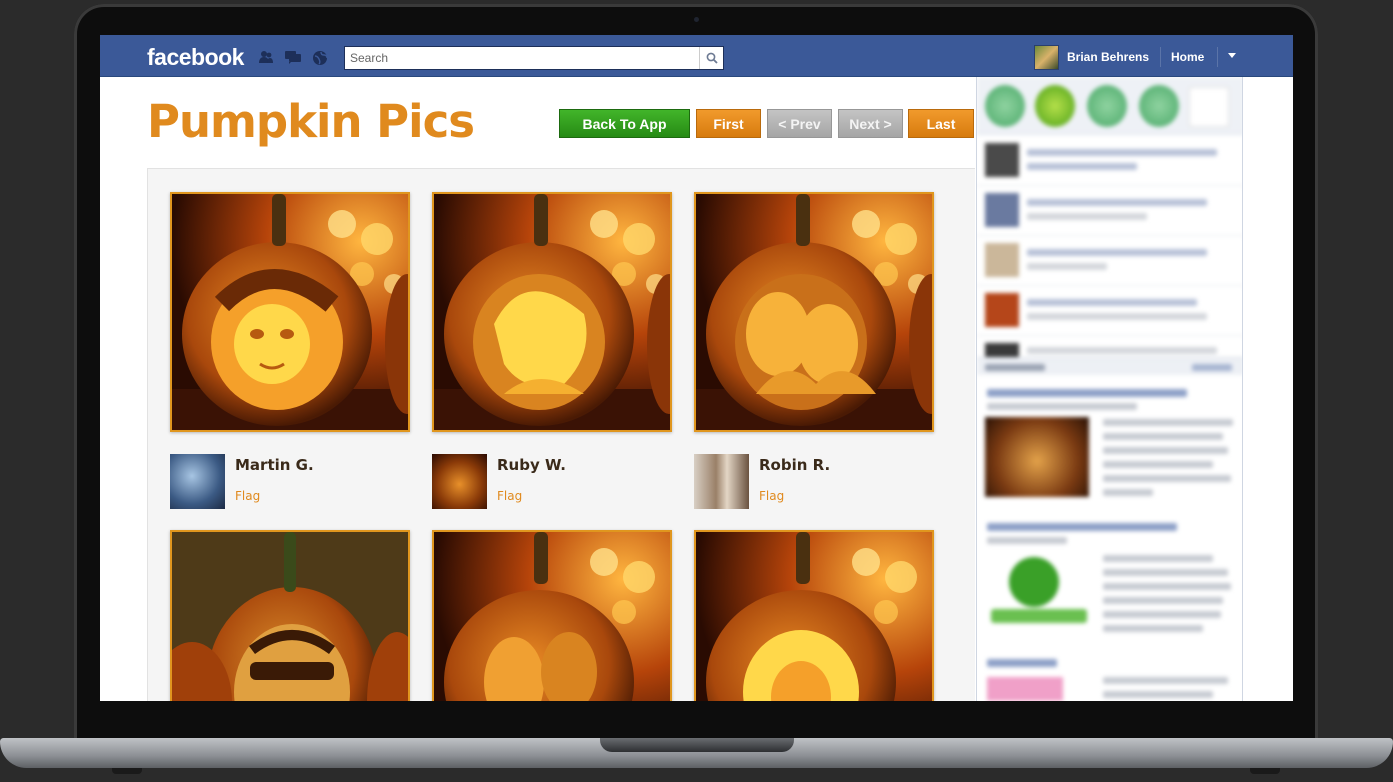 The height and width of the screenshot is (782, 1393). I want to click on facebook-header: facebook Brian Behrens Home, so click(696, 56).